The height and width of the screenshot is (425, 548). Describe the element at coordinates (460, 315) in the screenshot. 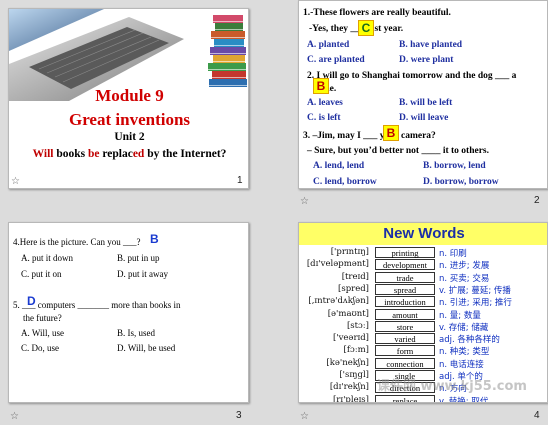

I see `word-meaning: n. 量; 数量` at that location.